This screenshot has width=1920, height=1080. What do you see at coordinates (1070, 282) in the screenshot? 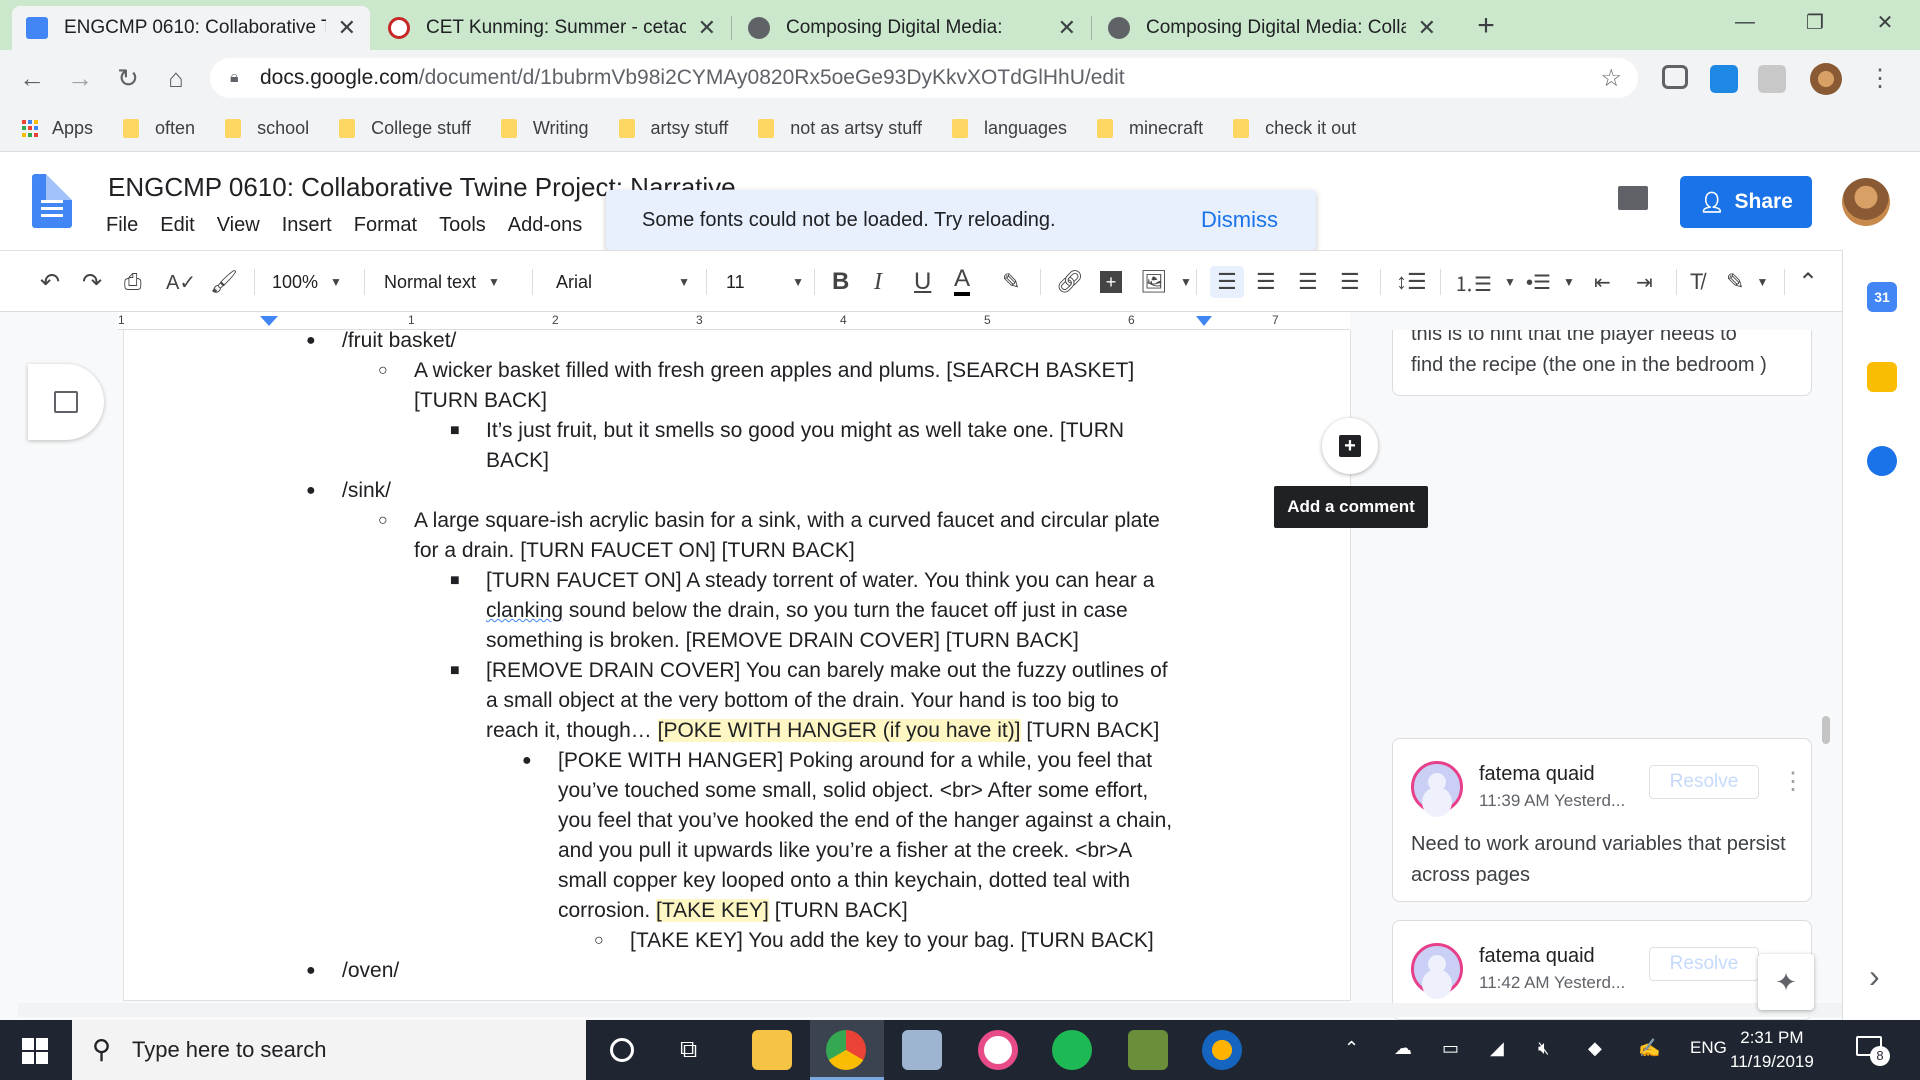
I see `insert-link-icon: 🔗︎` at bounding box center [1070, 282].